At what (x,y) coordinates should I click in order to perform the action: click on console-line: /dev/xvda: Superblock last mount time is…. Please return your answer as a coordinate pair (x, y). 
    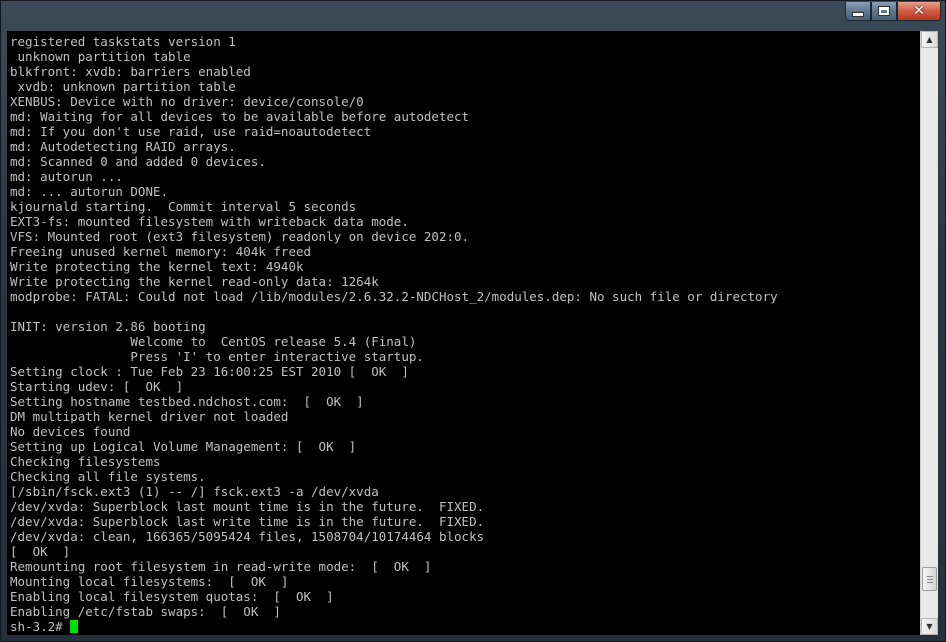
    Looking at the image, I should click on (247, 506).